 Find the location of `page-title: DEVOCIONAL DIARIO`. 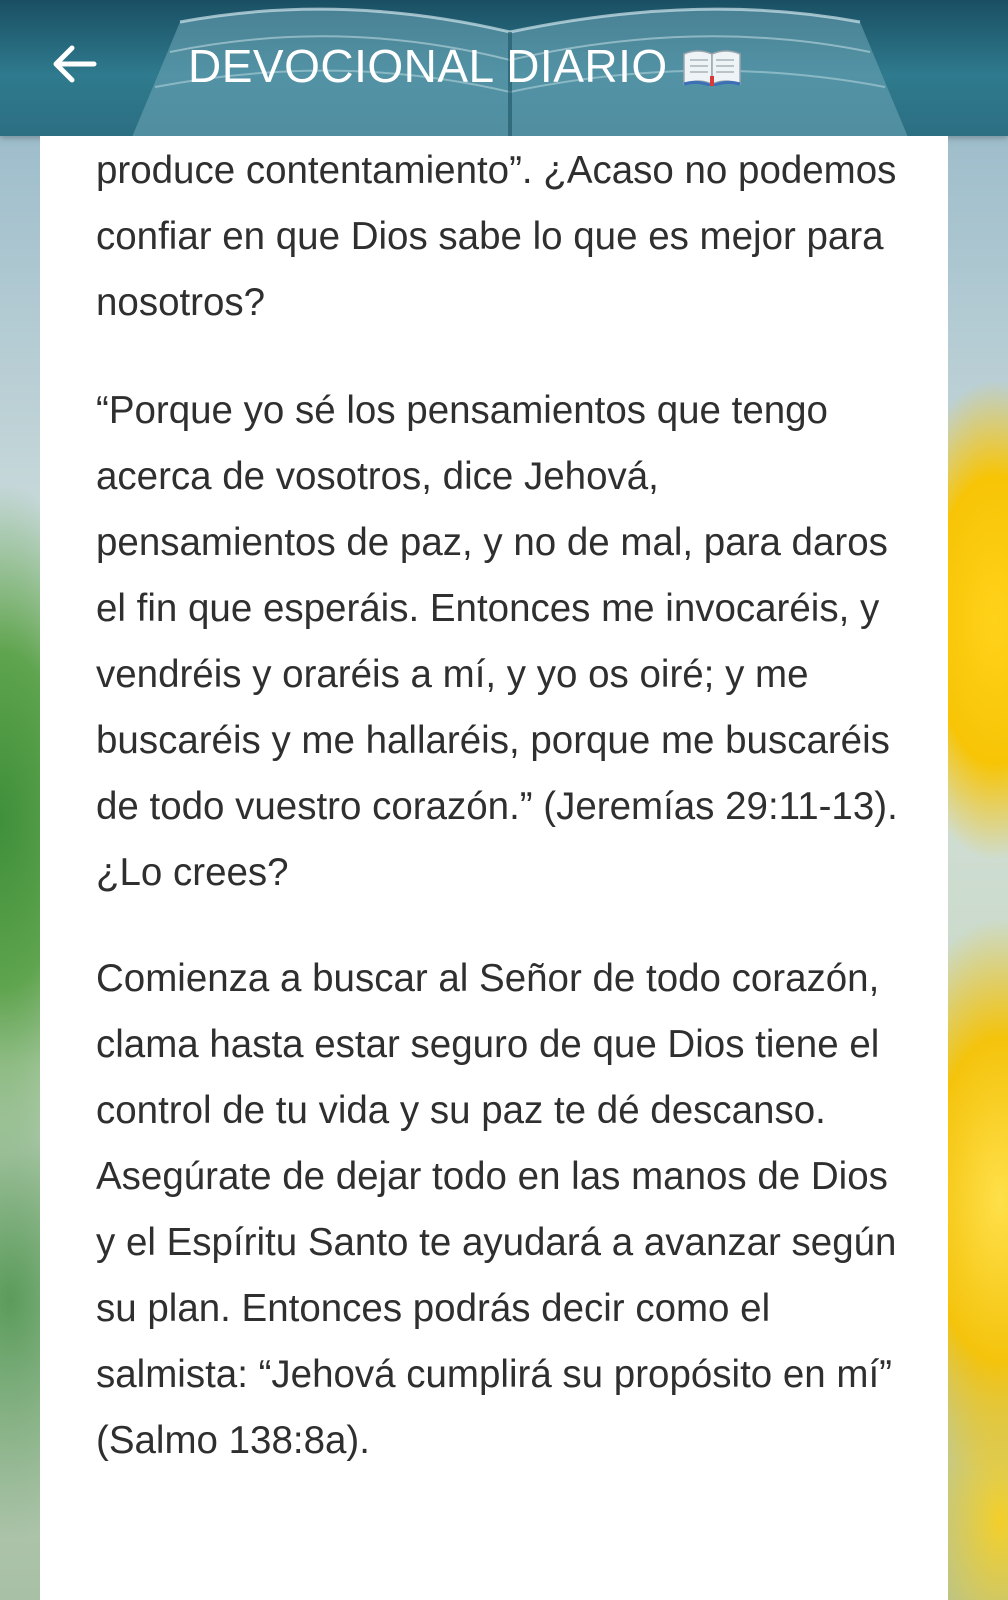

page-title: DEVOCIONAL DIARIO is located at coordinates (465, 66).